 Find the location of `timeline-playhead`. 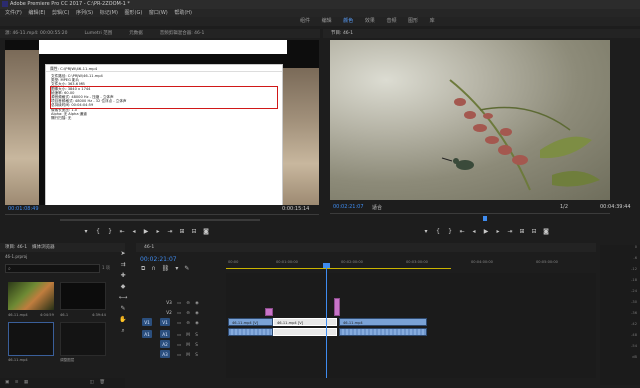

timeline-playhead is located at coordinates (326, 265).